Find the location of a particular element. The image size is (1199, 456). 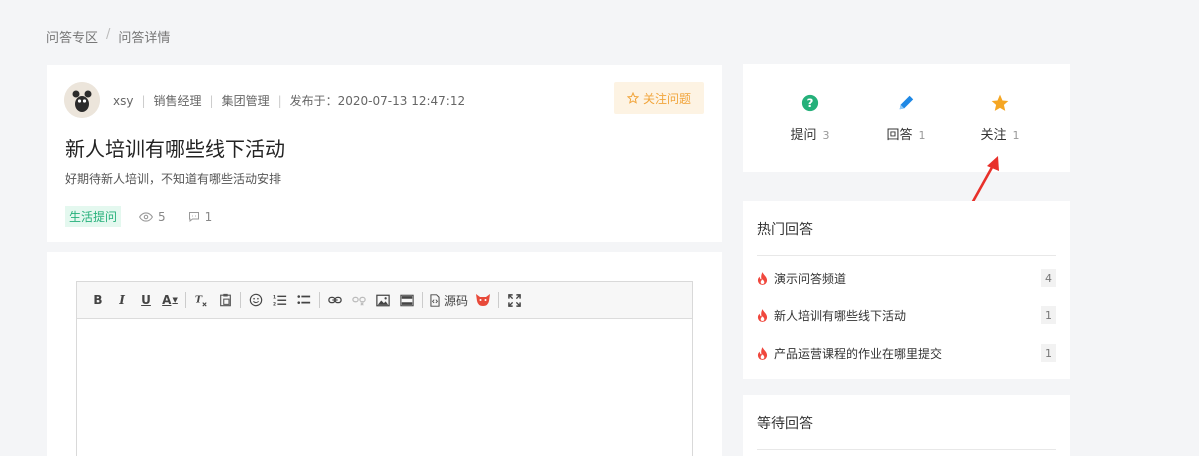

question-description: 好期待新人培训，不知道有哪些活动安排 is located at coordinates (173, 179).